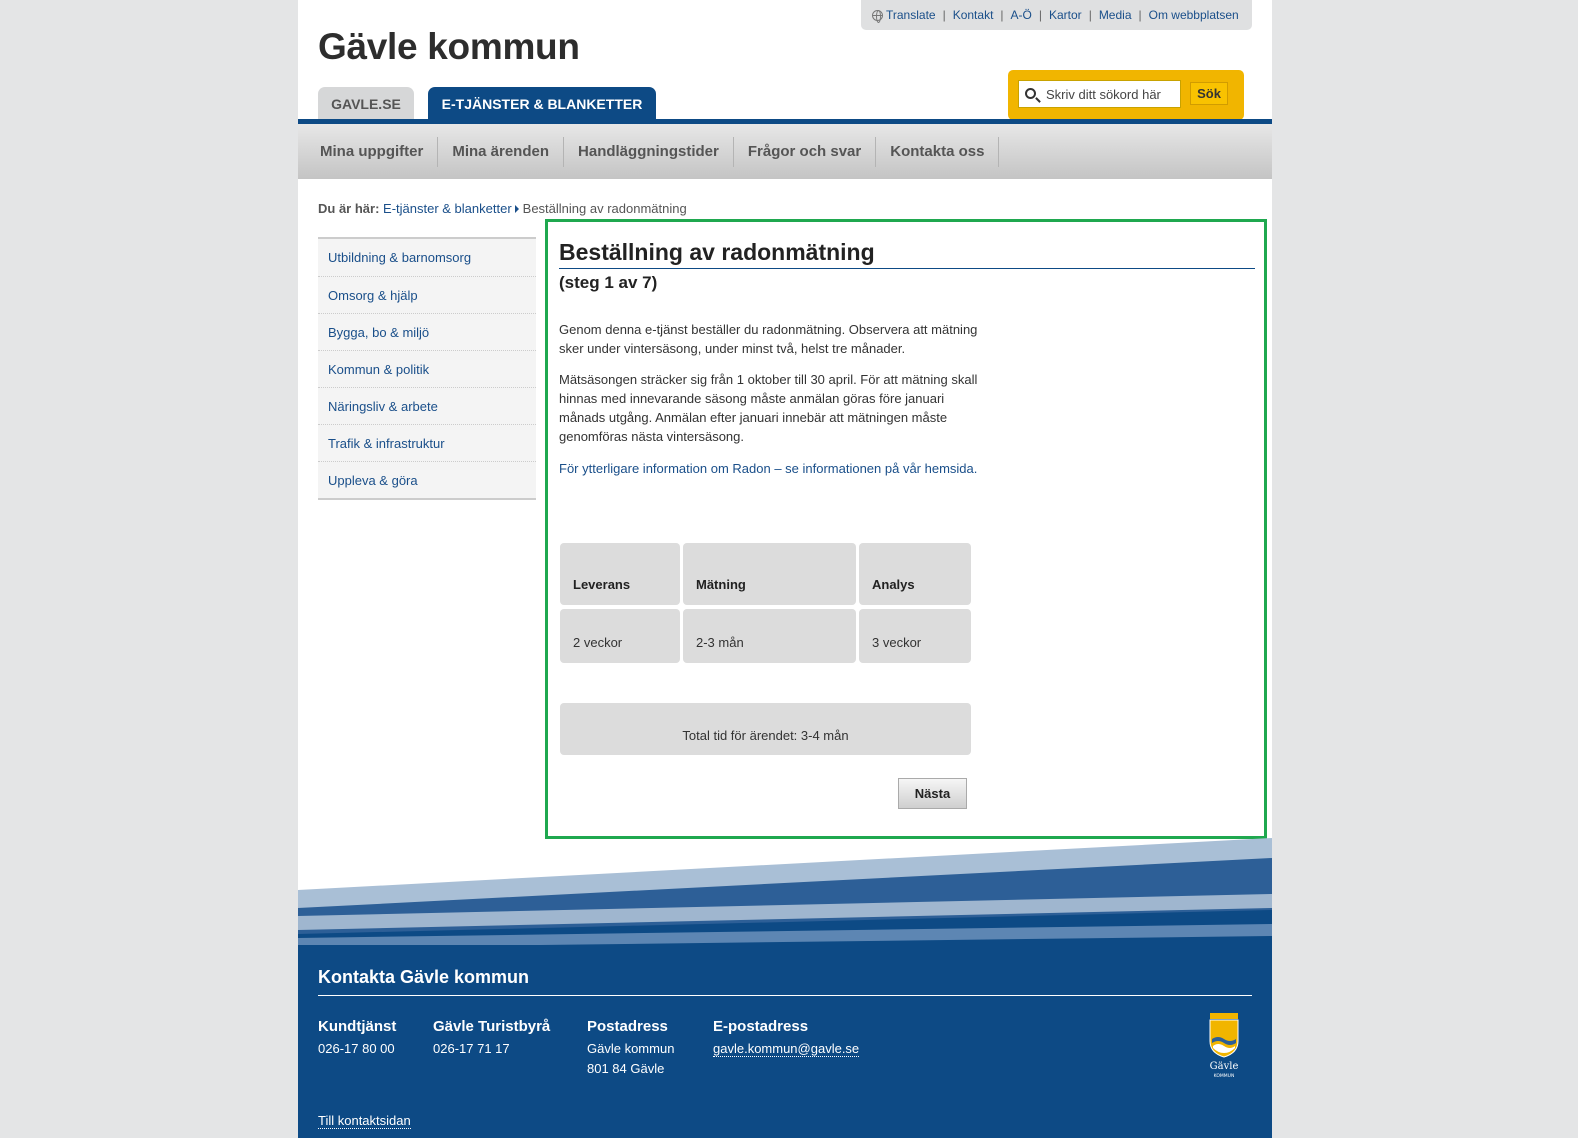  I want to click on nav-kontakta-oss: Kontakta oss, so click(938, 151).